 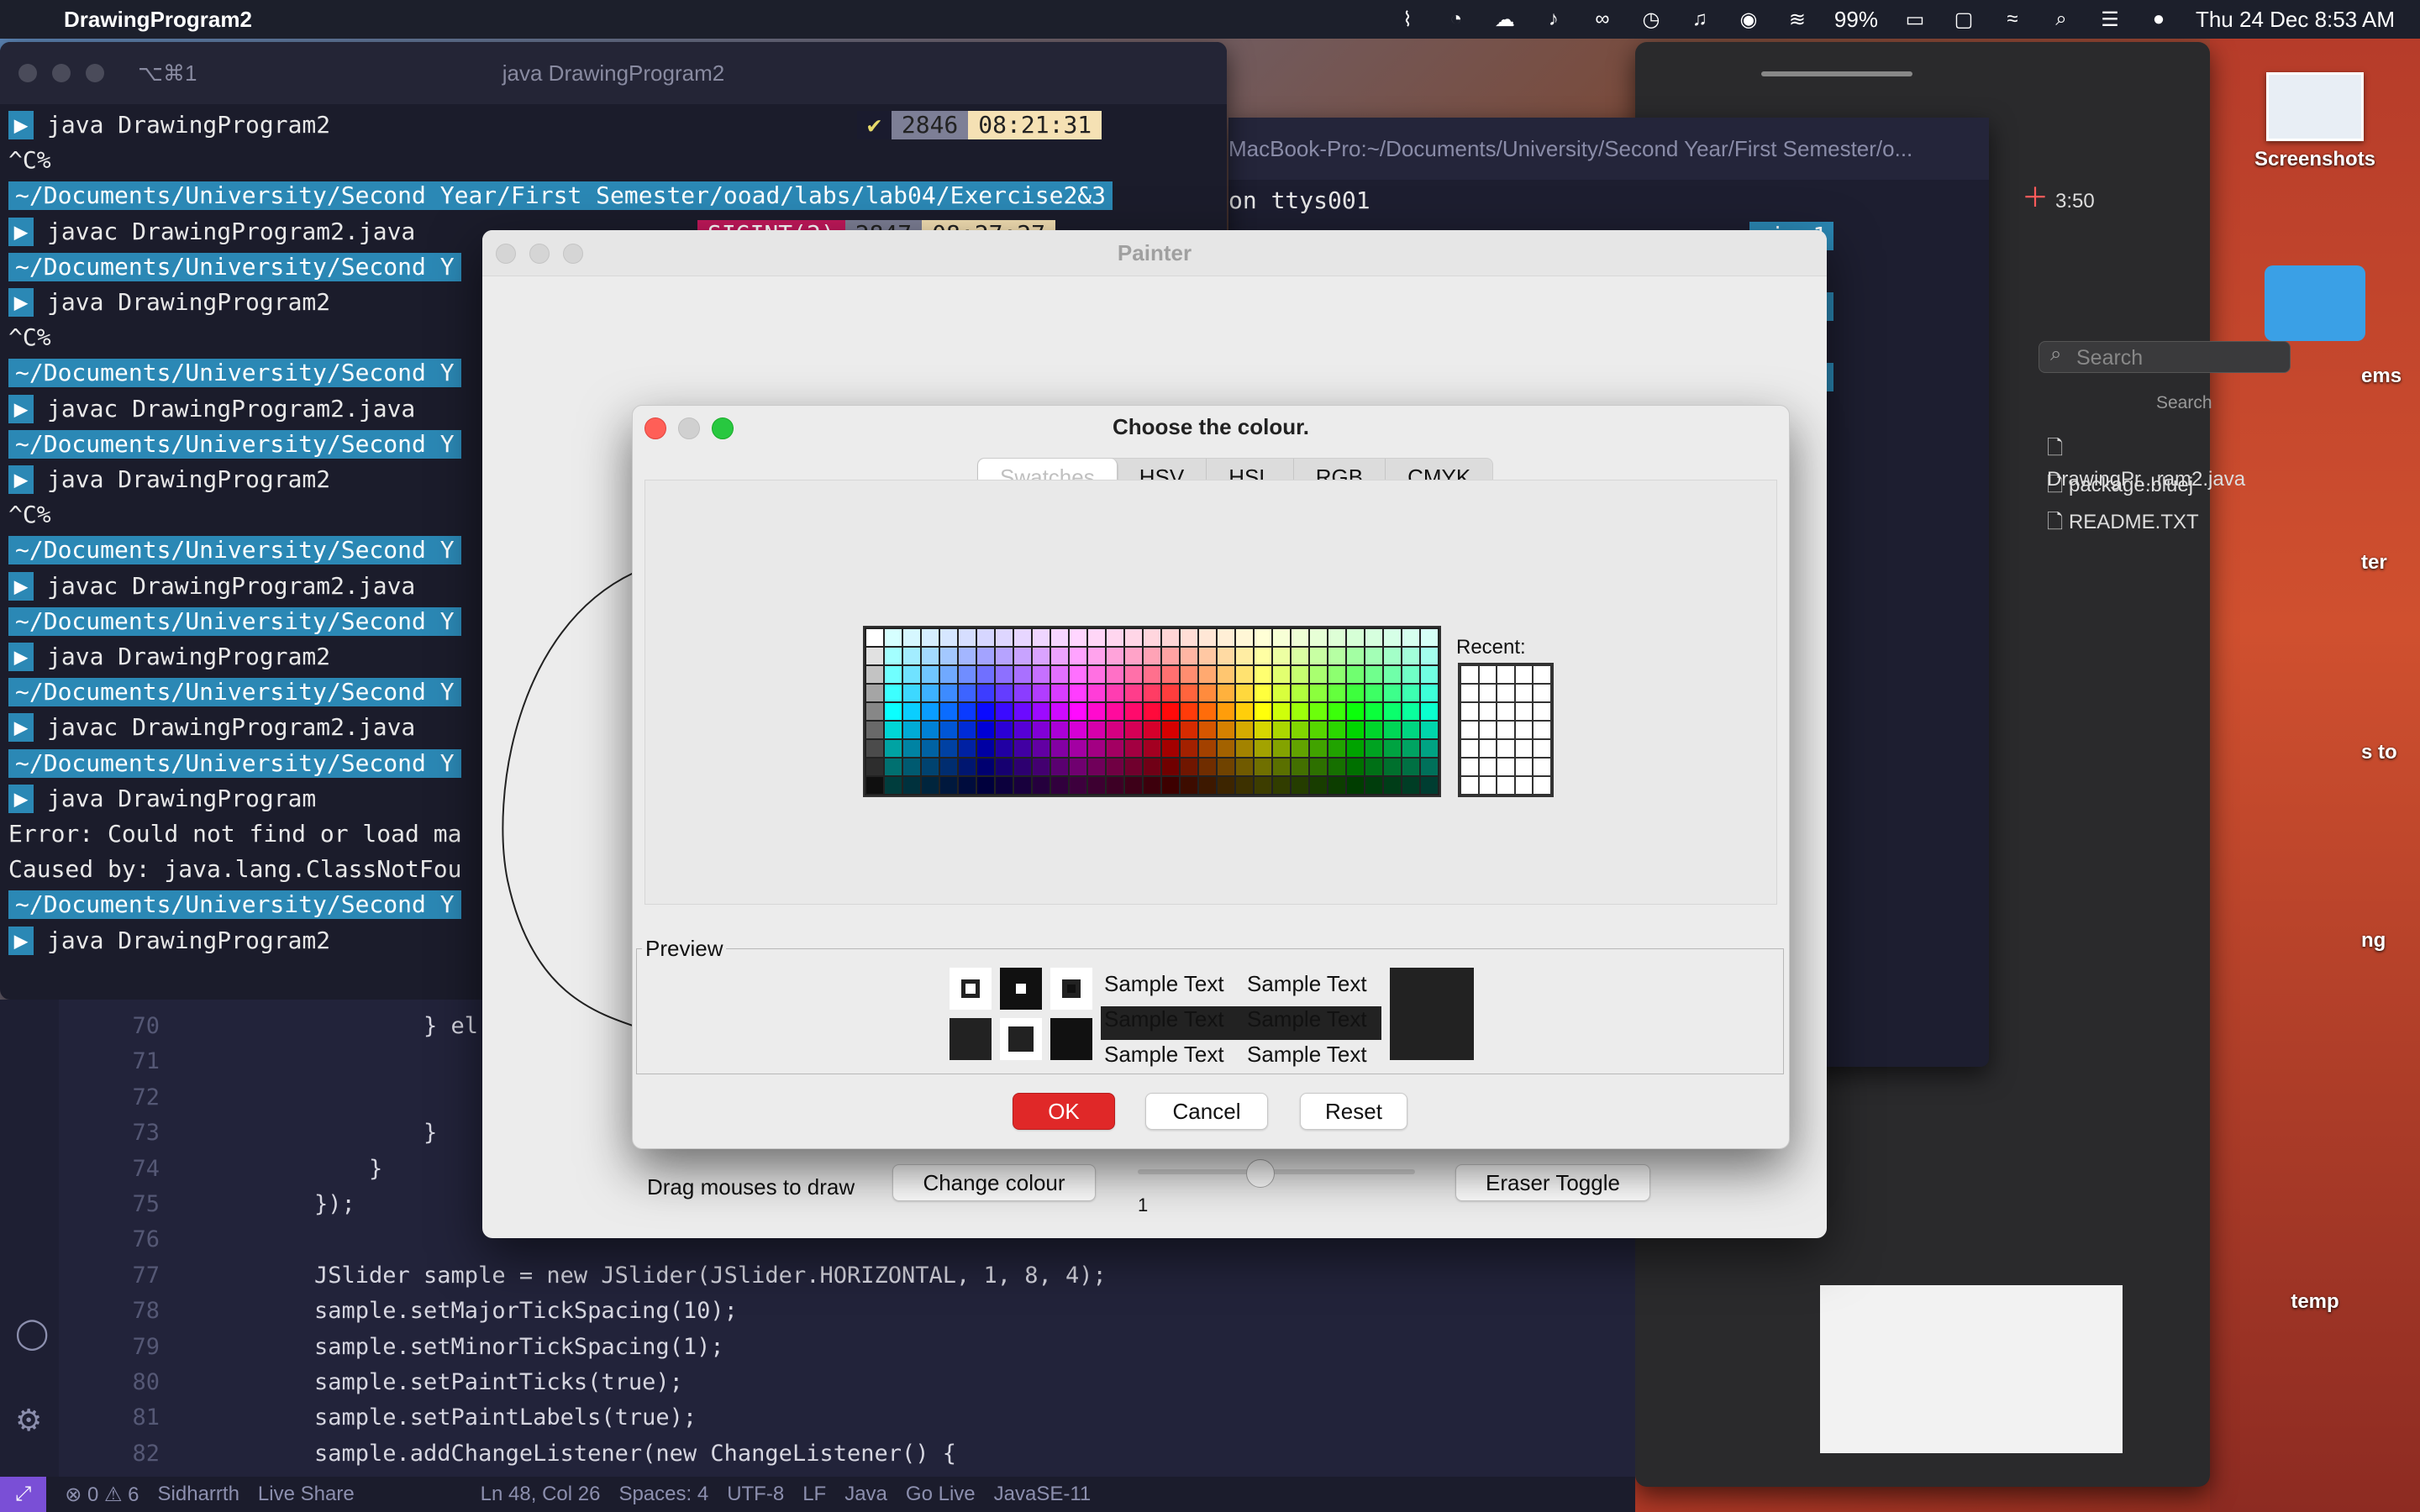 I want to click on user-icon: ◉, so click(x=1748, y=19).